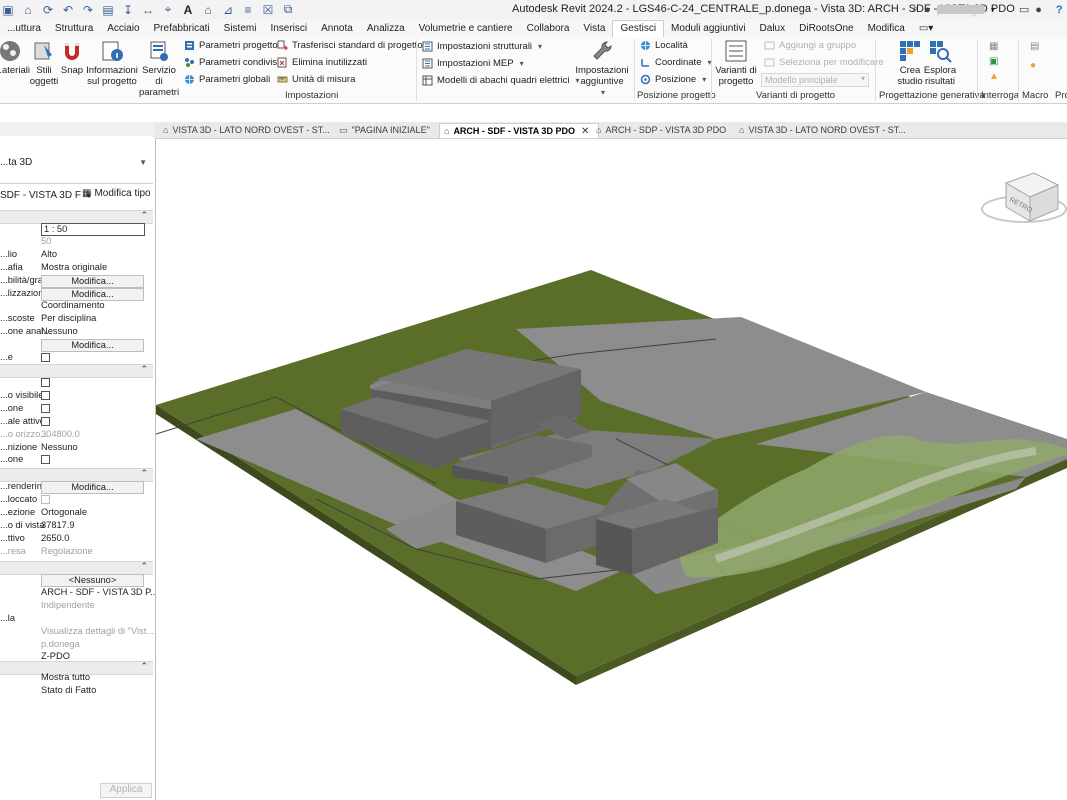  What do you see at coordinates (228, 10) in the screenshot?
I see `section-icon: ⊿` at bounding box center [228, 10].